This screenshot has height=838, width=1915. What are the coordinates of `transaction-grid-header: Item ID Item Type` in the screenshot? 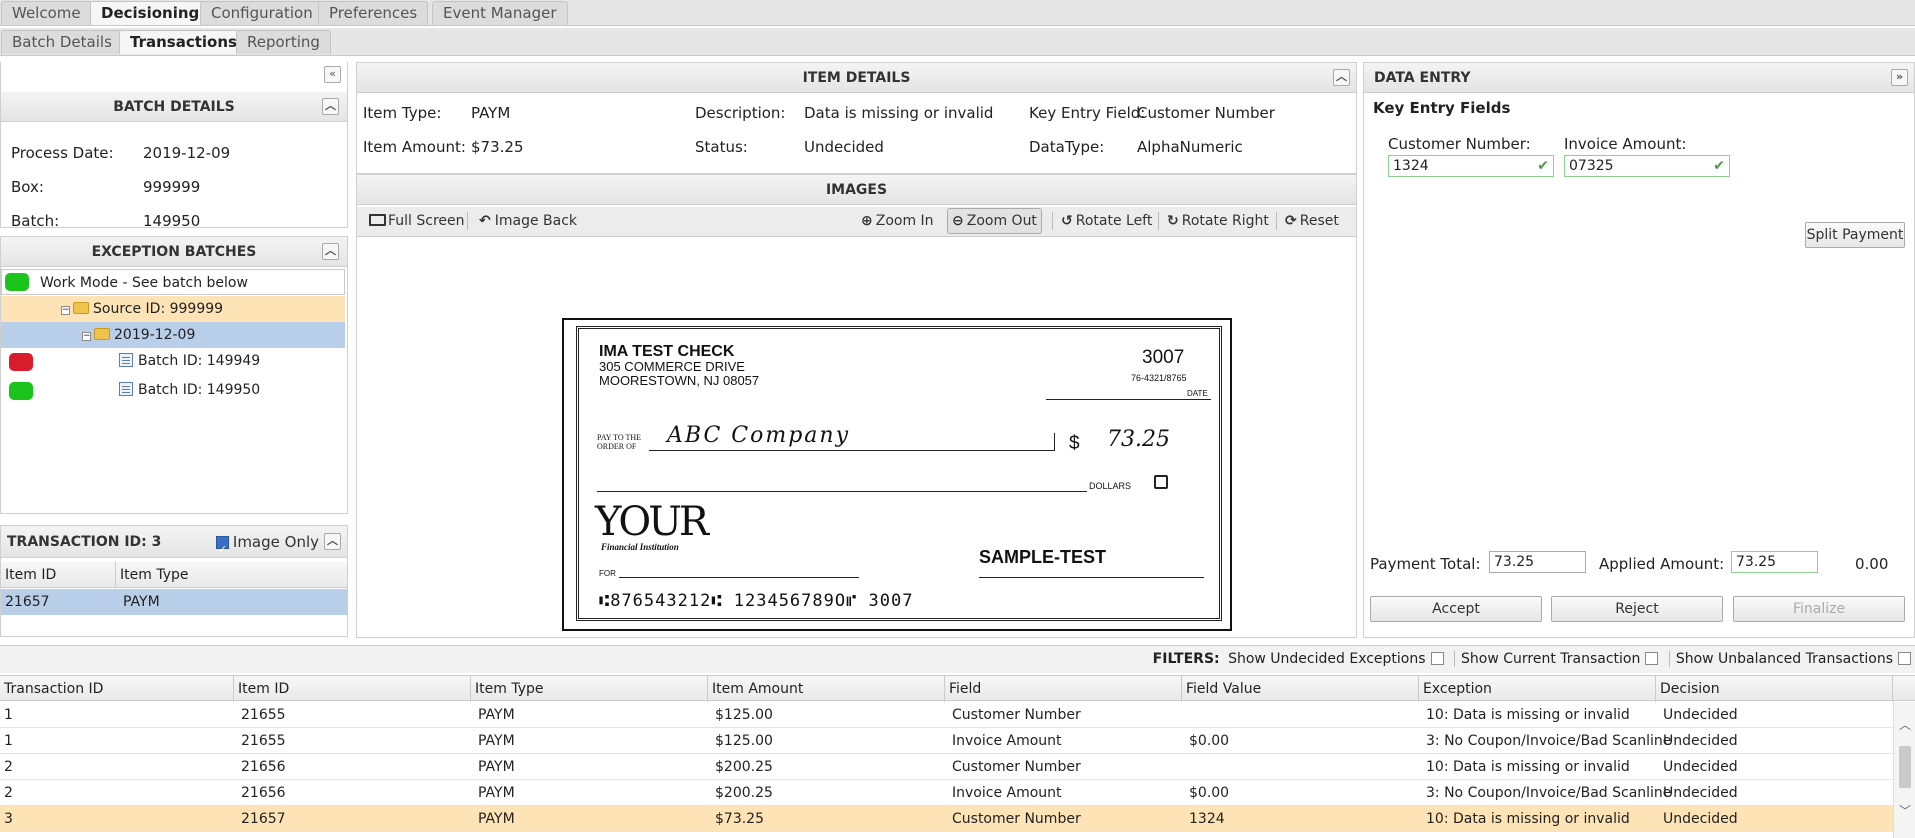 It's located at (174, 575).